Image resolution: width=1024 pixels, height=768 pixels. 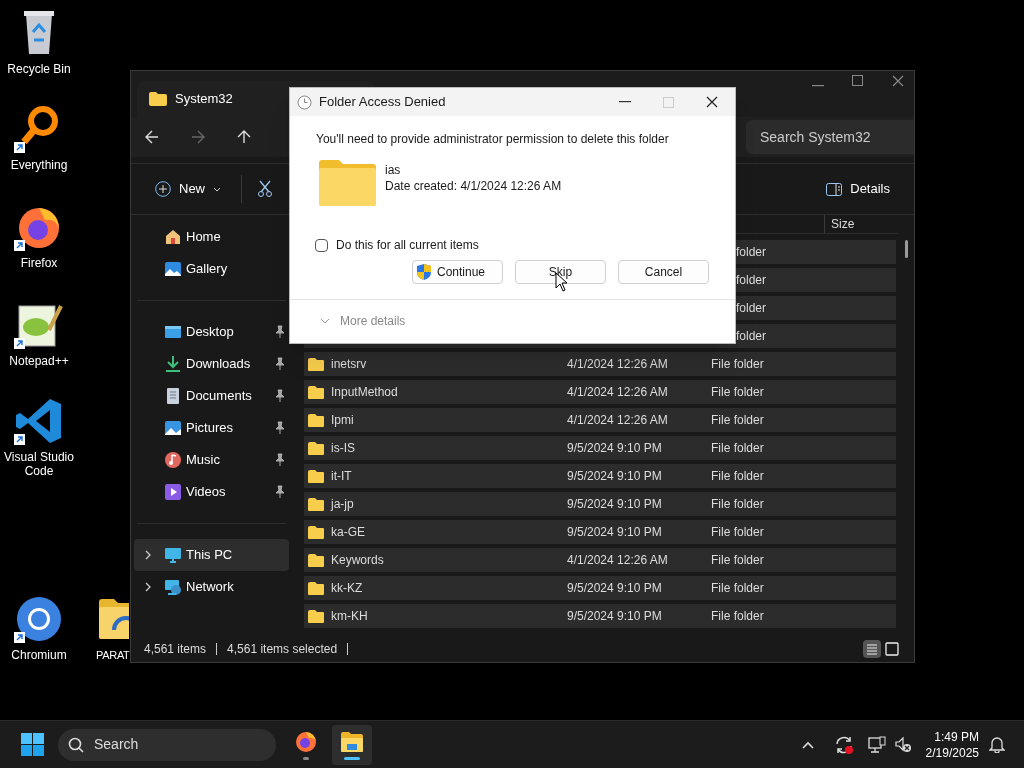 I want to click on nav-item: Desktop, so click(x=211, y=332).